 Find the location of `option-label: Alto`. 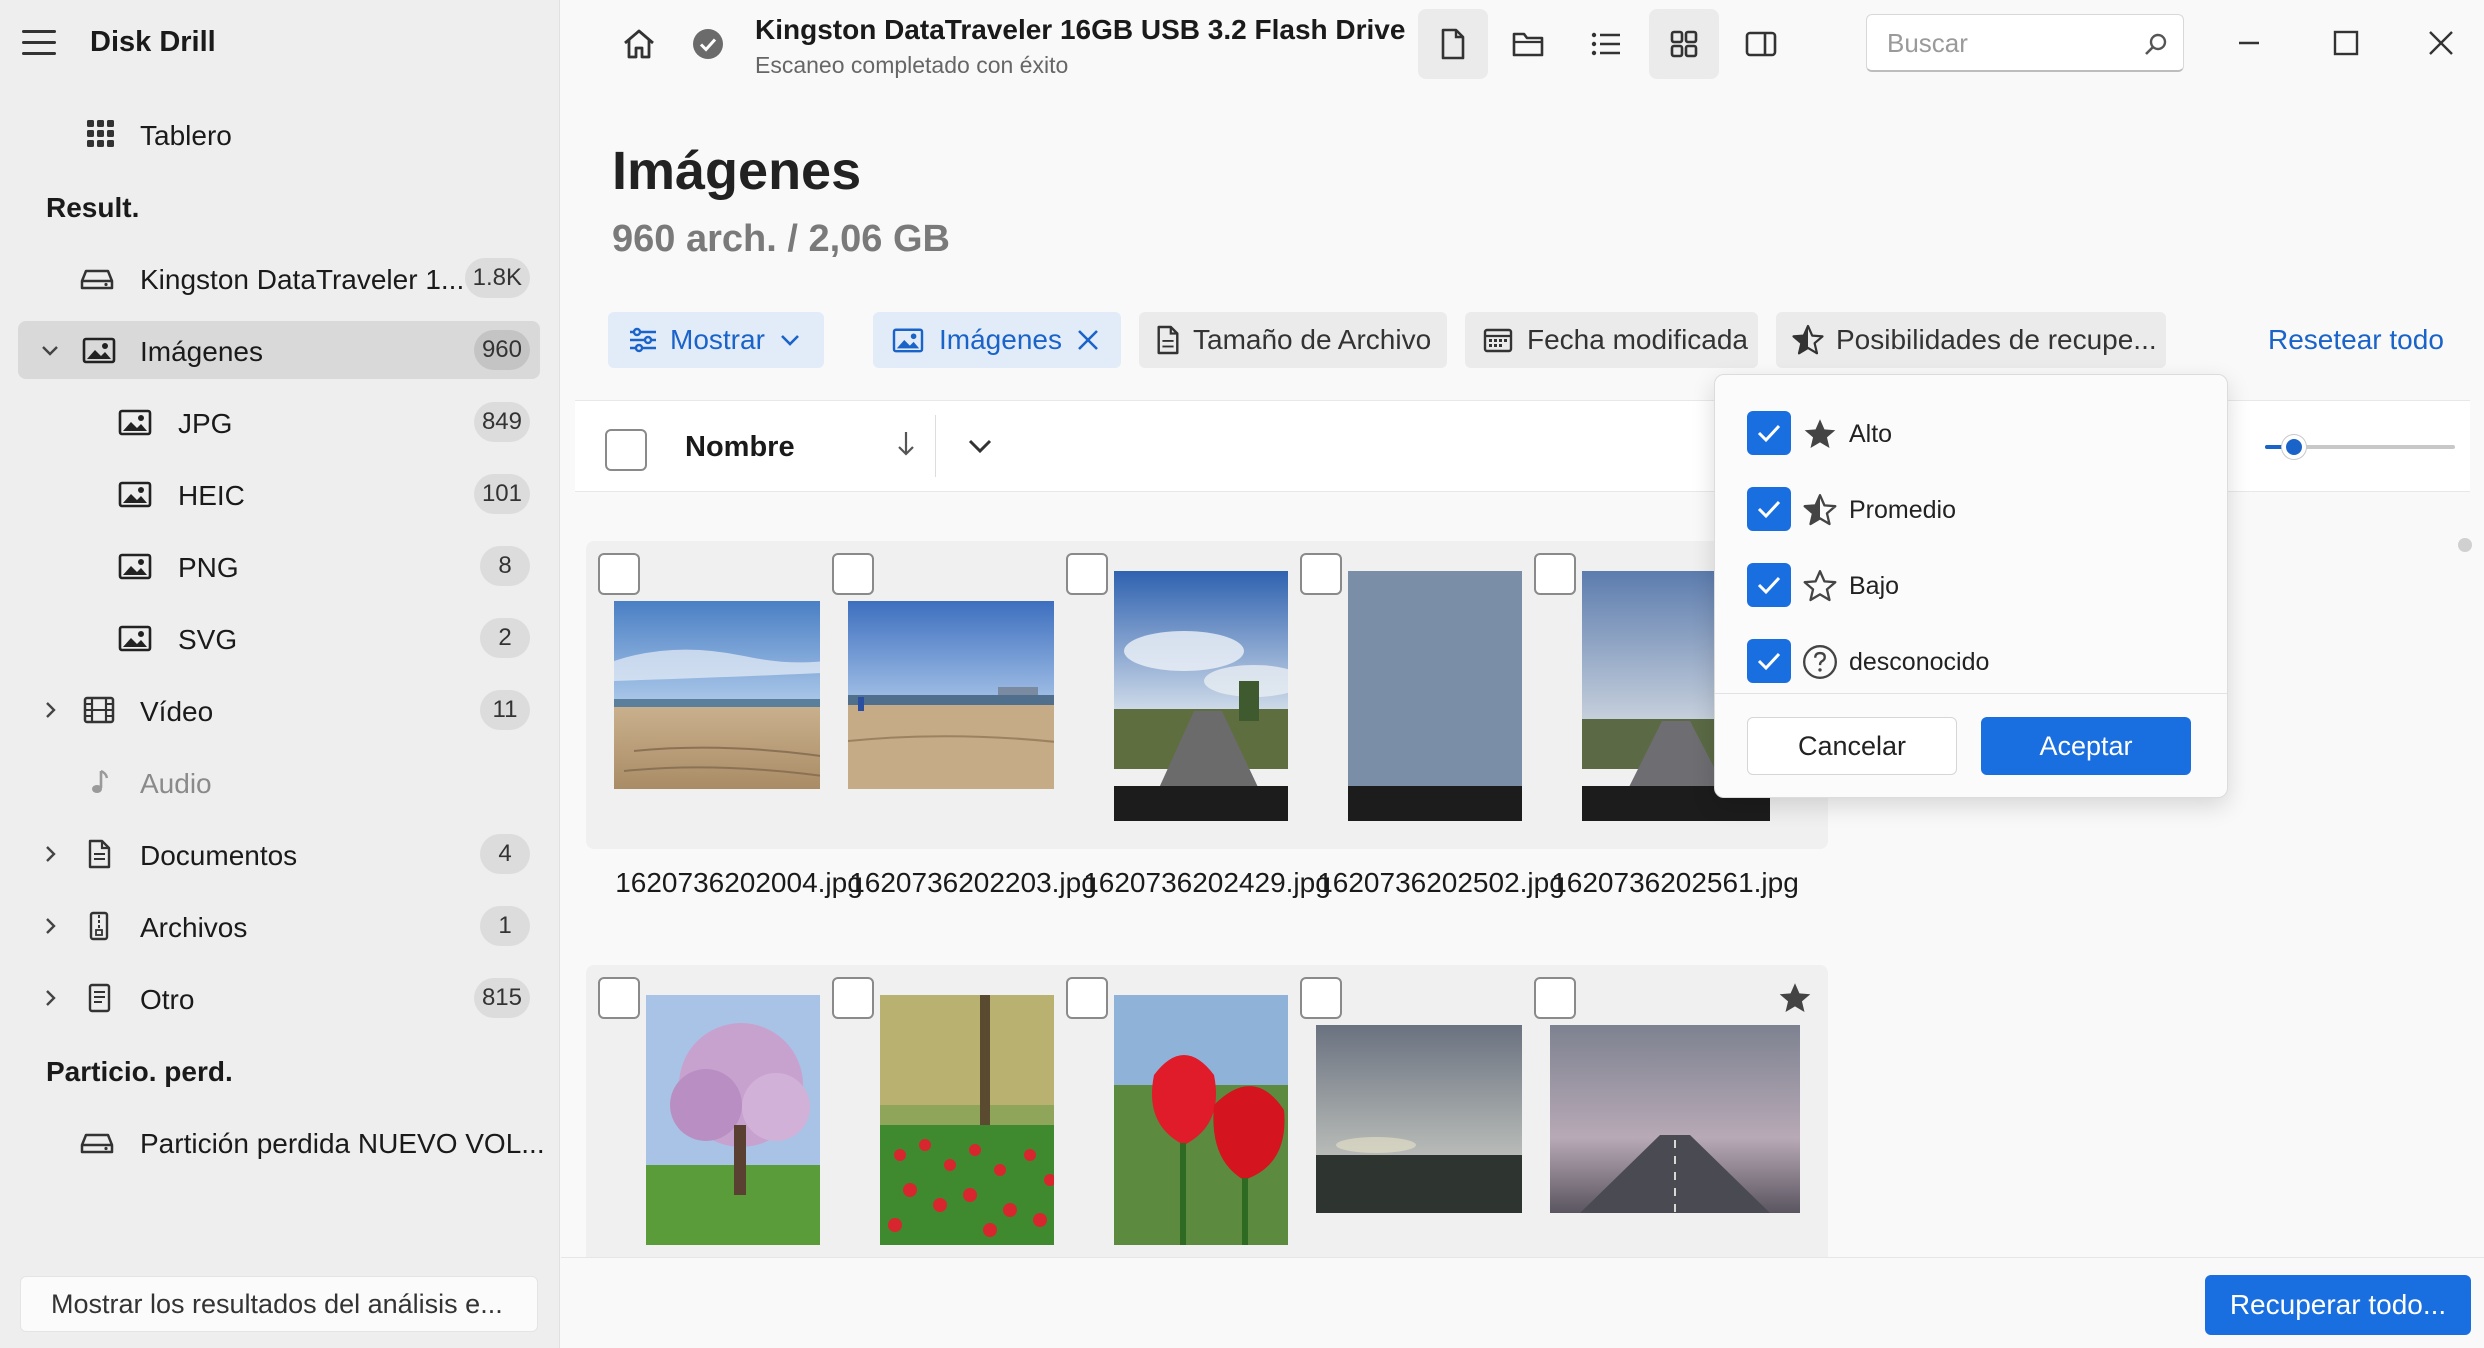

option-label: Alto is located at coordinates (1871, 434).